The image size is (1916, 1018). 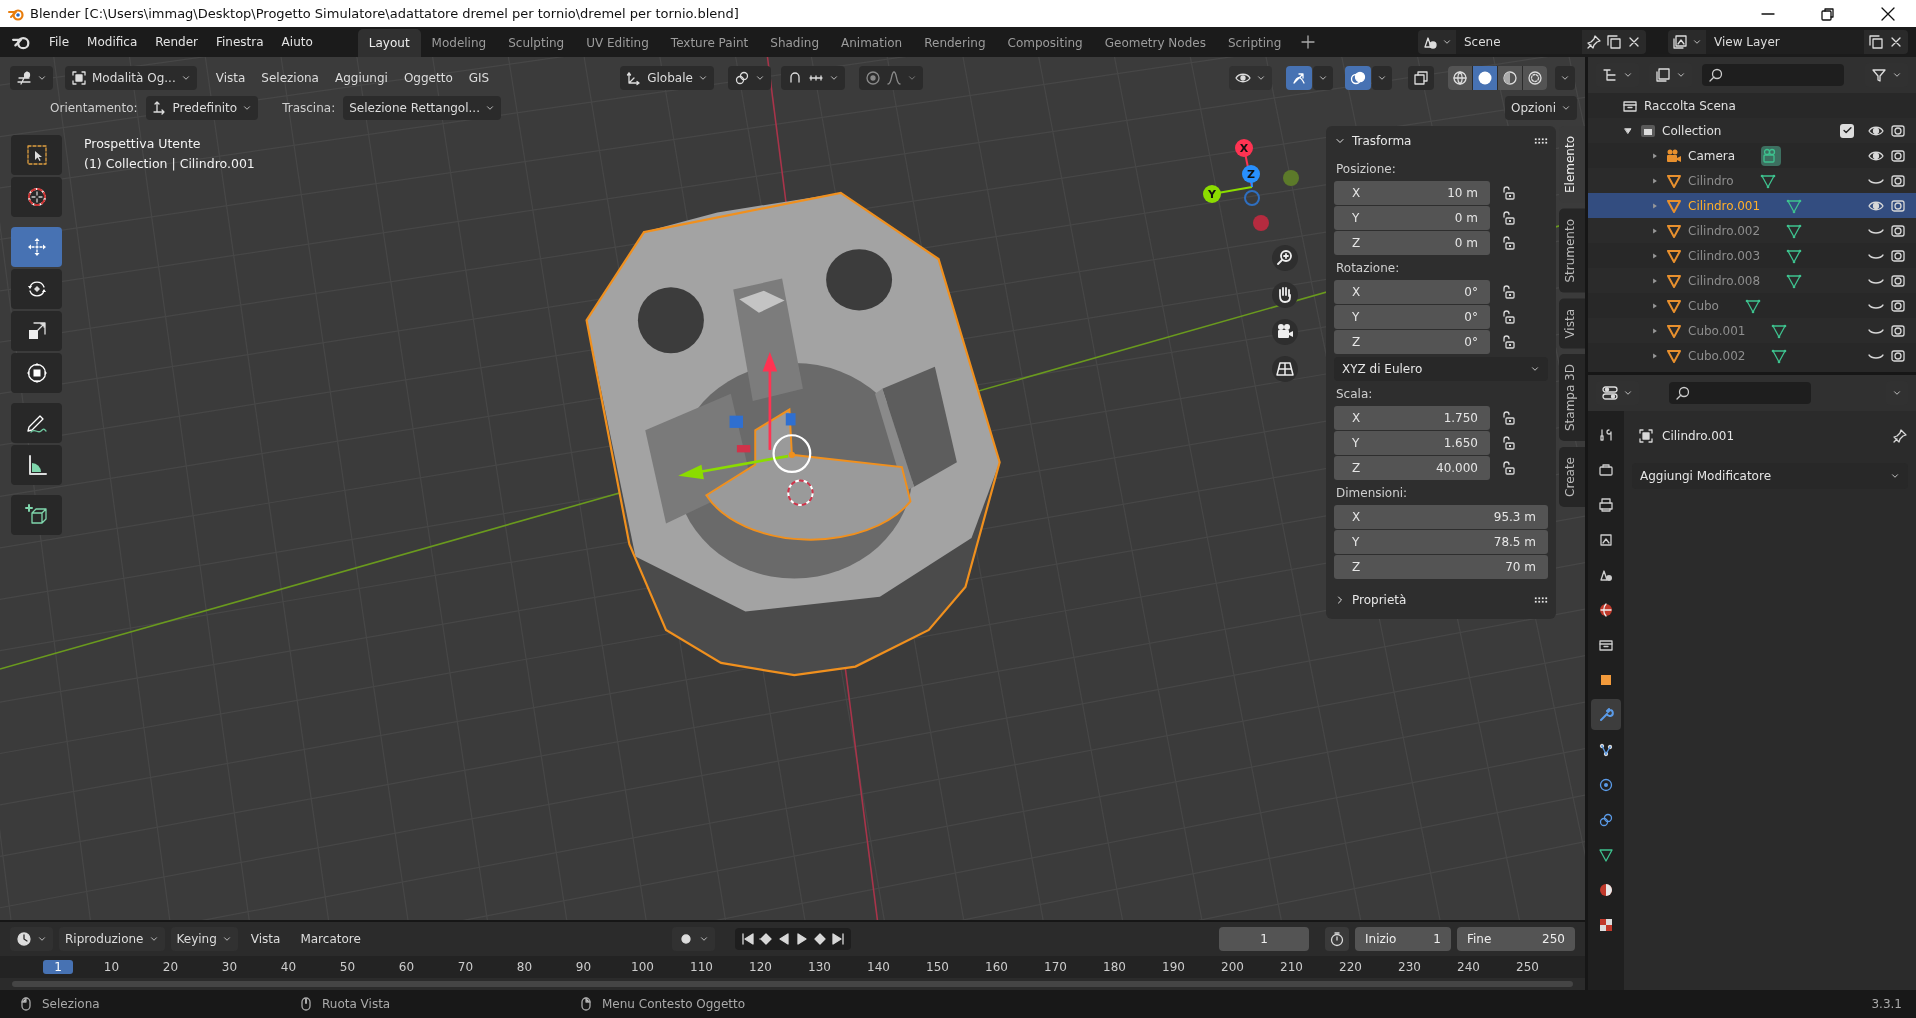 What do you see at coordinates (1532, 42) in the screenshot?
I see `scene-selector: Scene` at bounding box center [1532, 42].